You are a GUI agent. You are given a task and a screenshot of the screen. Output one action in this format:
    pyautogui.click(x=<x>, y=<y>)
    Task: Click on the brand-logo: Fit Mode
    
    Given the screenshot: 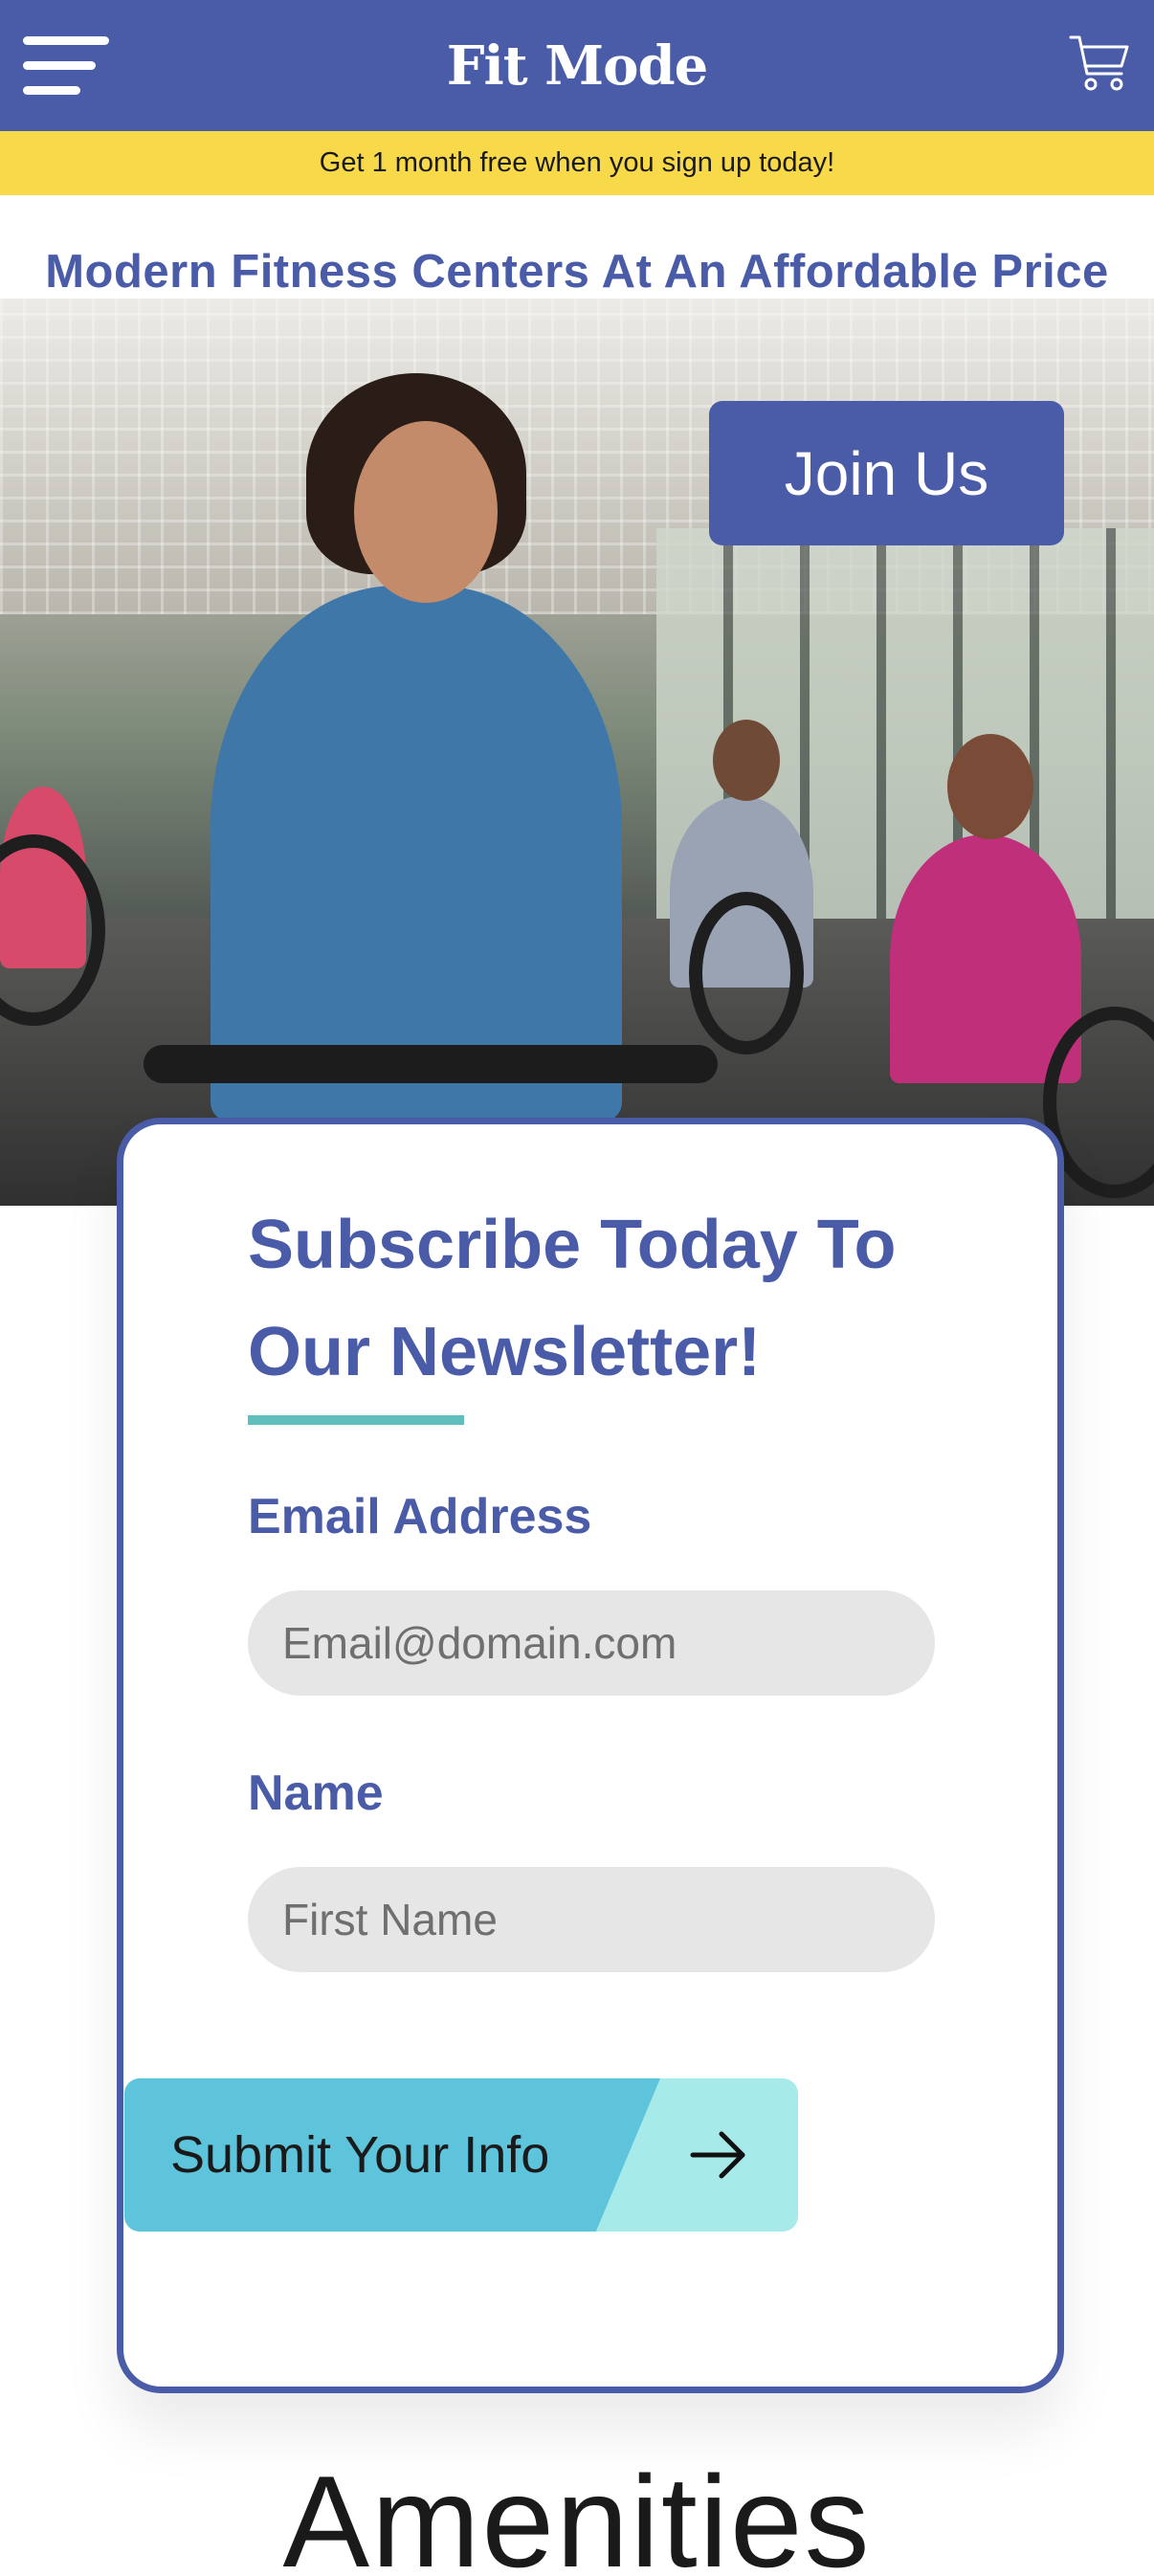 What is the action you would take?
    pyautogui.click(x=578, y=66)
    